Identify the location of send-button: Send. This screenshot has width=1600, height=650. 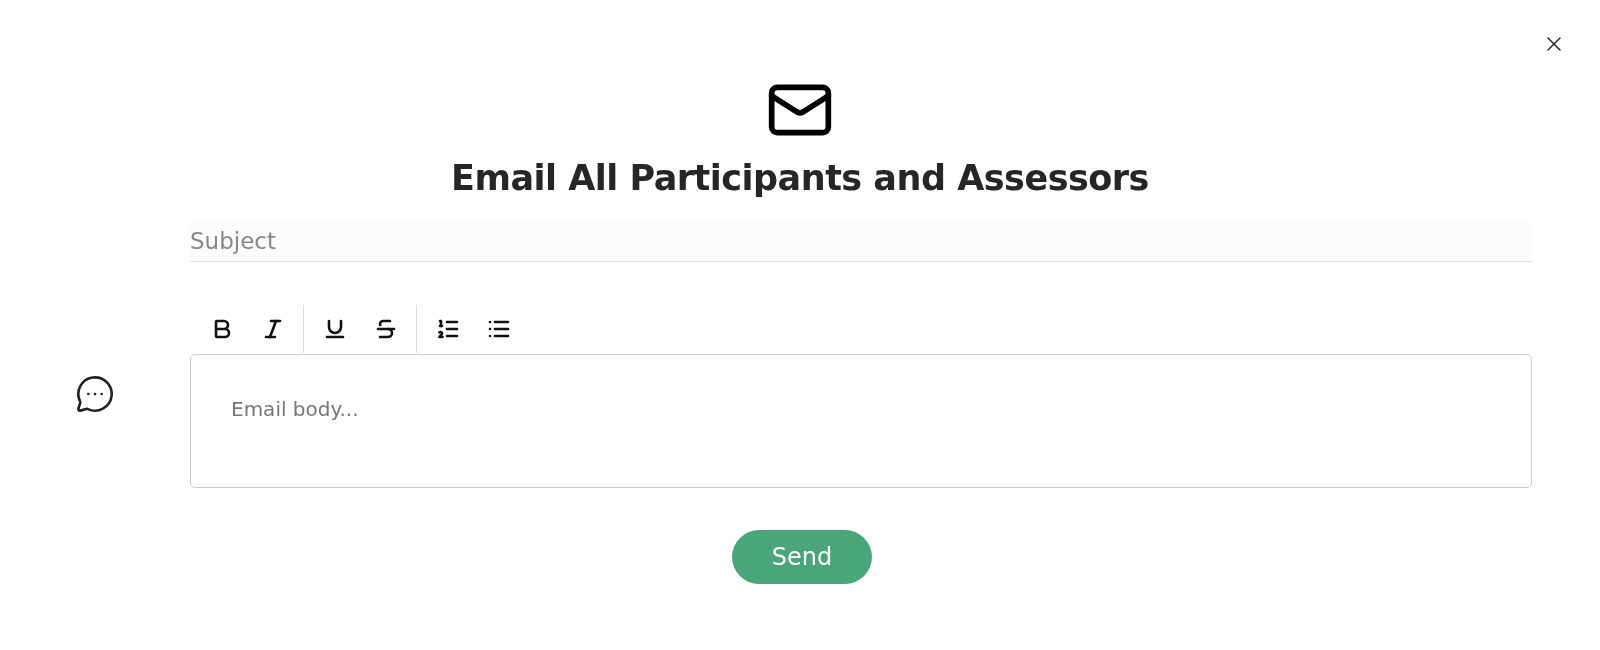
(802, 557).